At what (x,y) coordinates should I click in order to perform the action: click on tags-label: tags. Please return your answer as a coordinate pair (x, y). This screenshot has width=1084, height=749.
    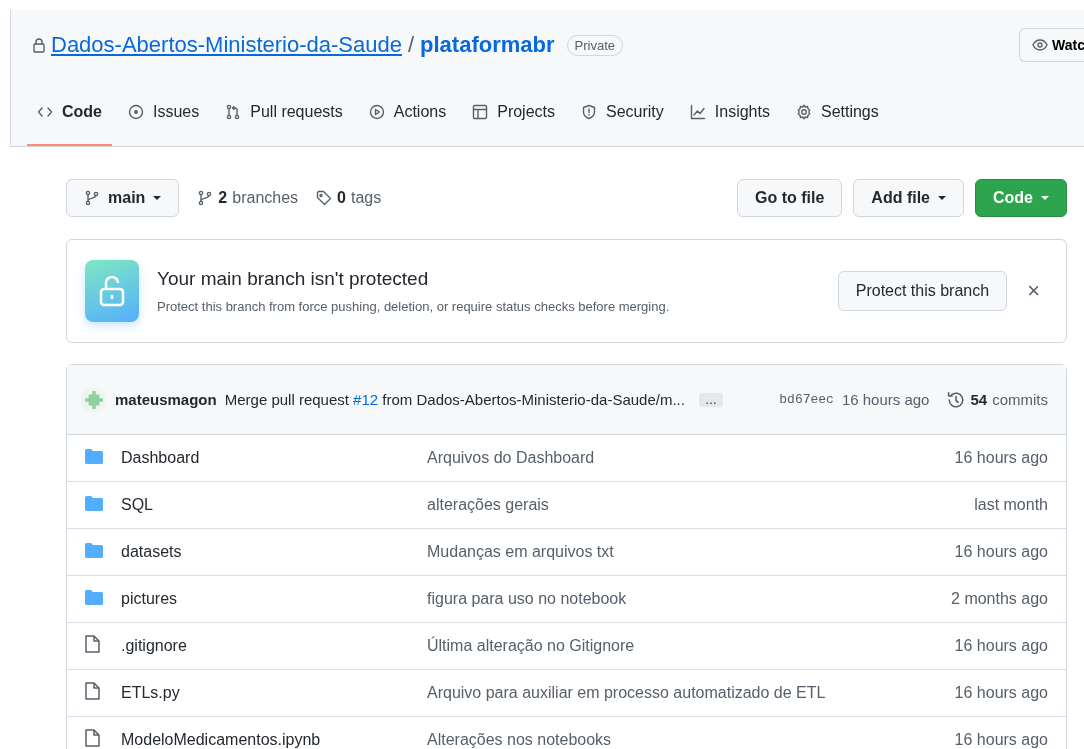
    Looking at the image, I should click on (366, 198).